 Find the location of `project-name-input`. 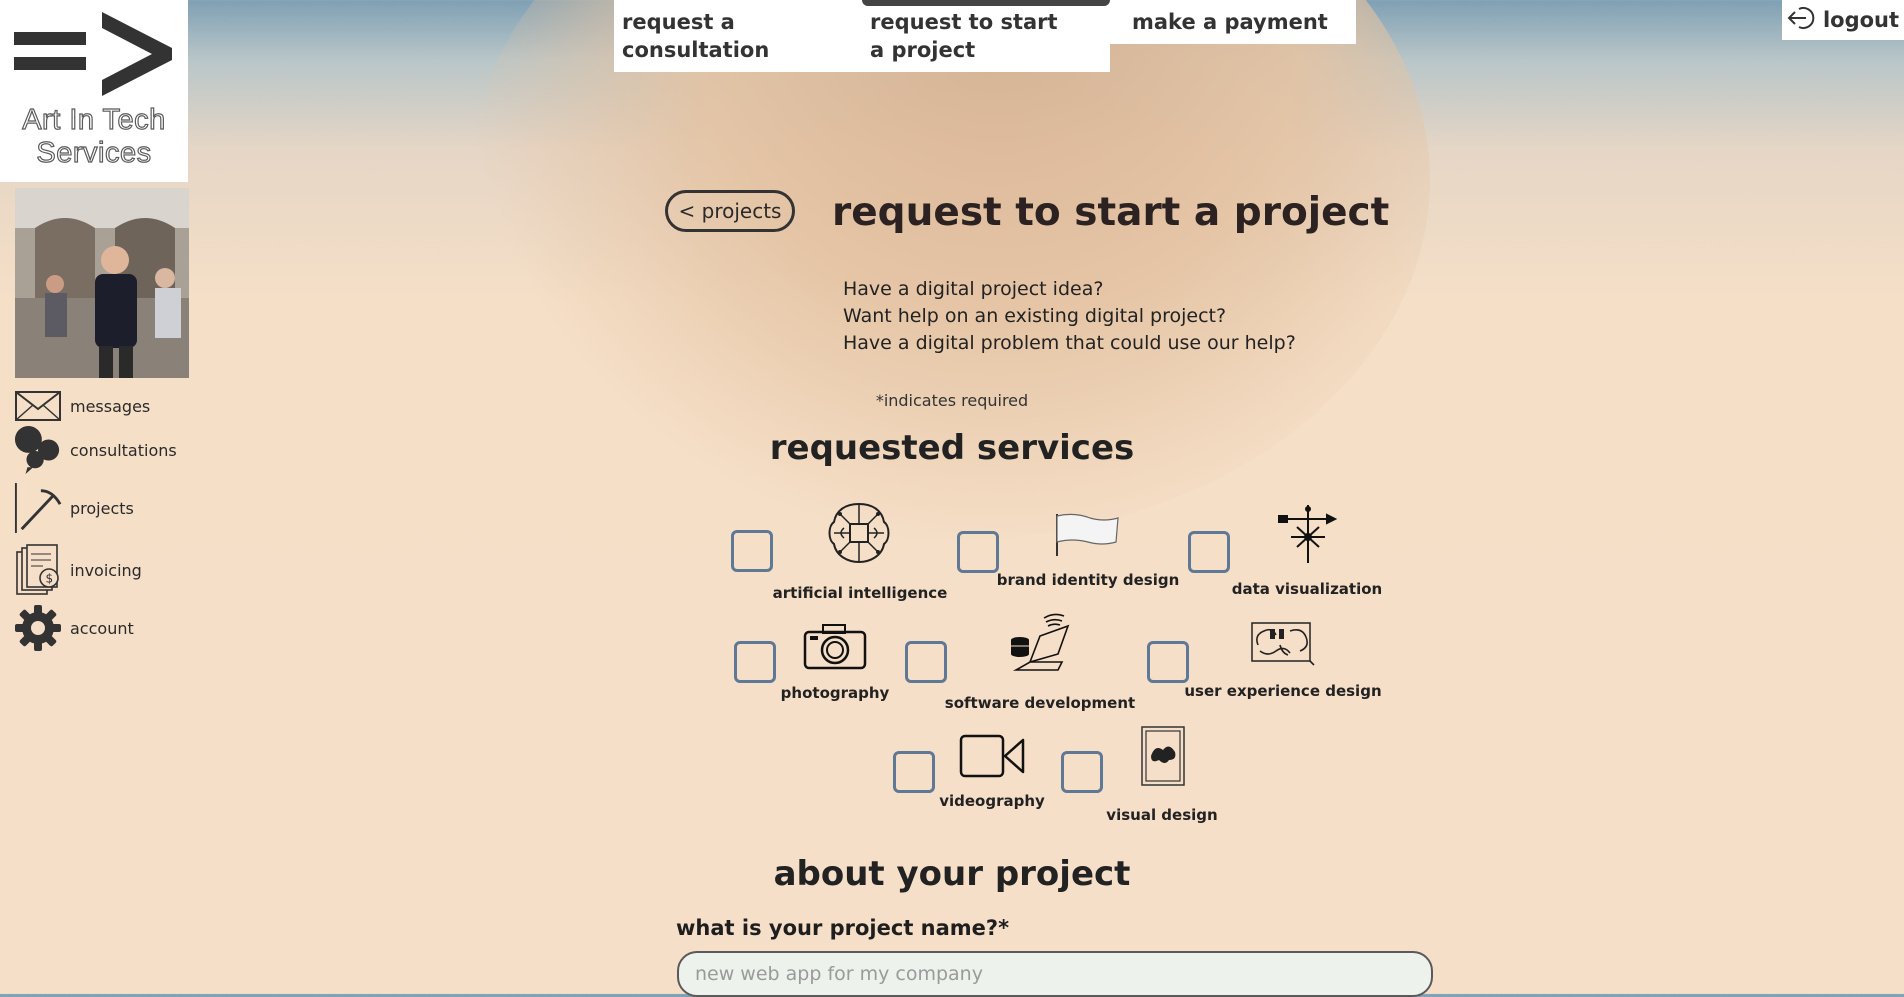

project-name-input is located at coordinates (1055, 974).